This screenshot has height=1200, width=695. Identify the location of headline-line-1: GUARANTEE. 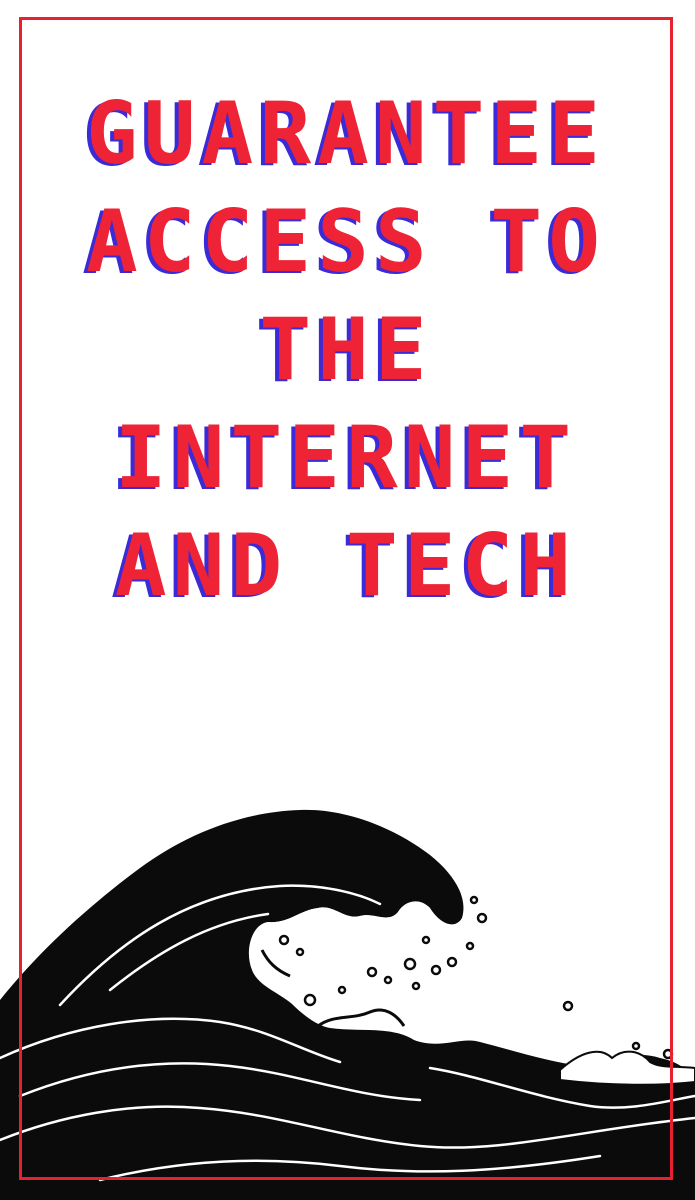
(346, 134).